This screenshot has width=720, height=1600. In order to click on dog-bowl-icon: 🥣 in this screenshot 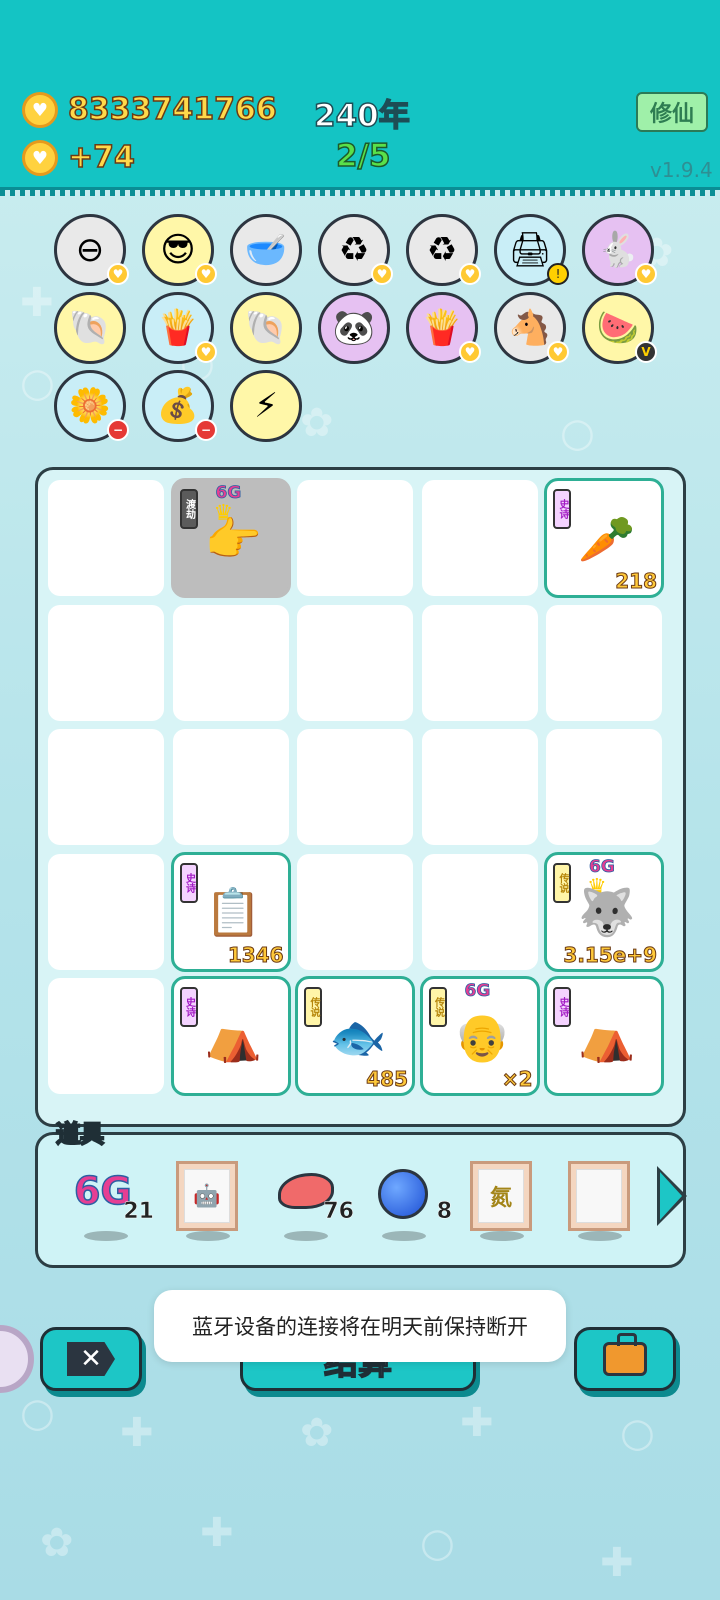, I will do `click(266, 250)`.